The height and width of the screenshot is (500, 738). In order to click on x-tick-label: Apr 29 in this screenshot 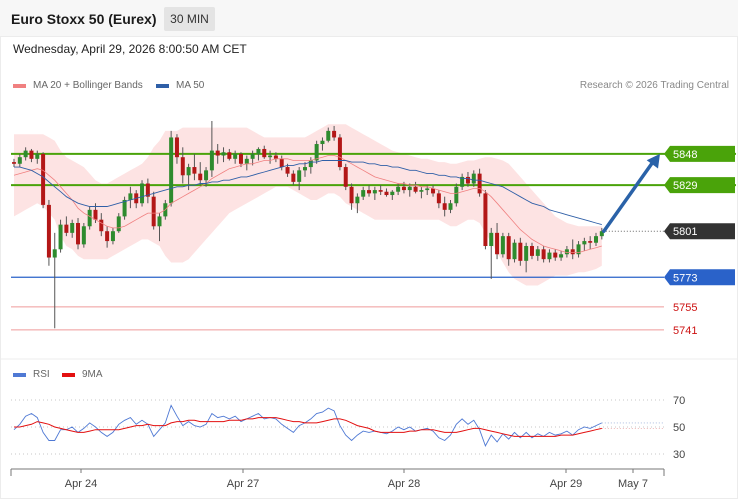, I will do `click(566, 484)`.